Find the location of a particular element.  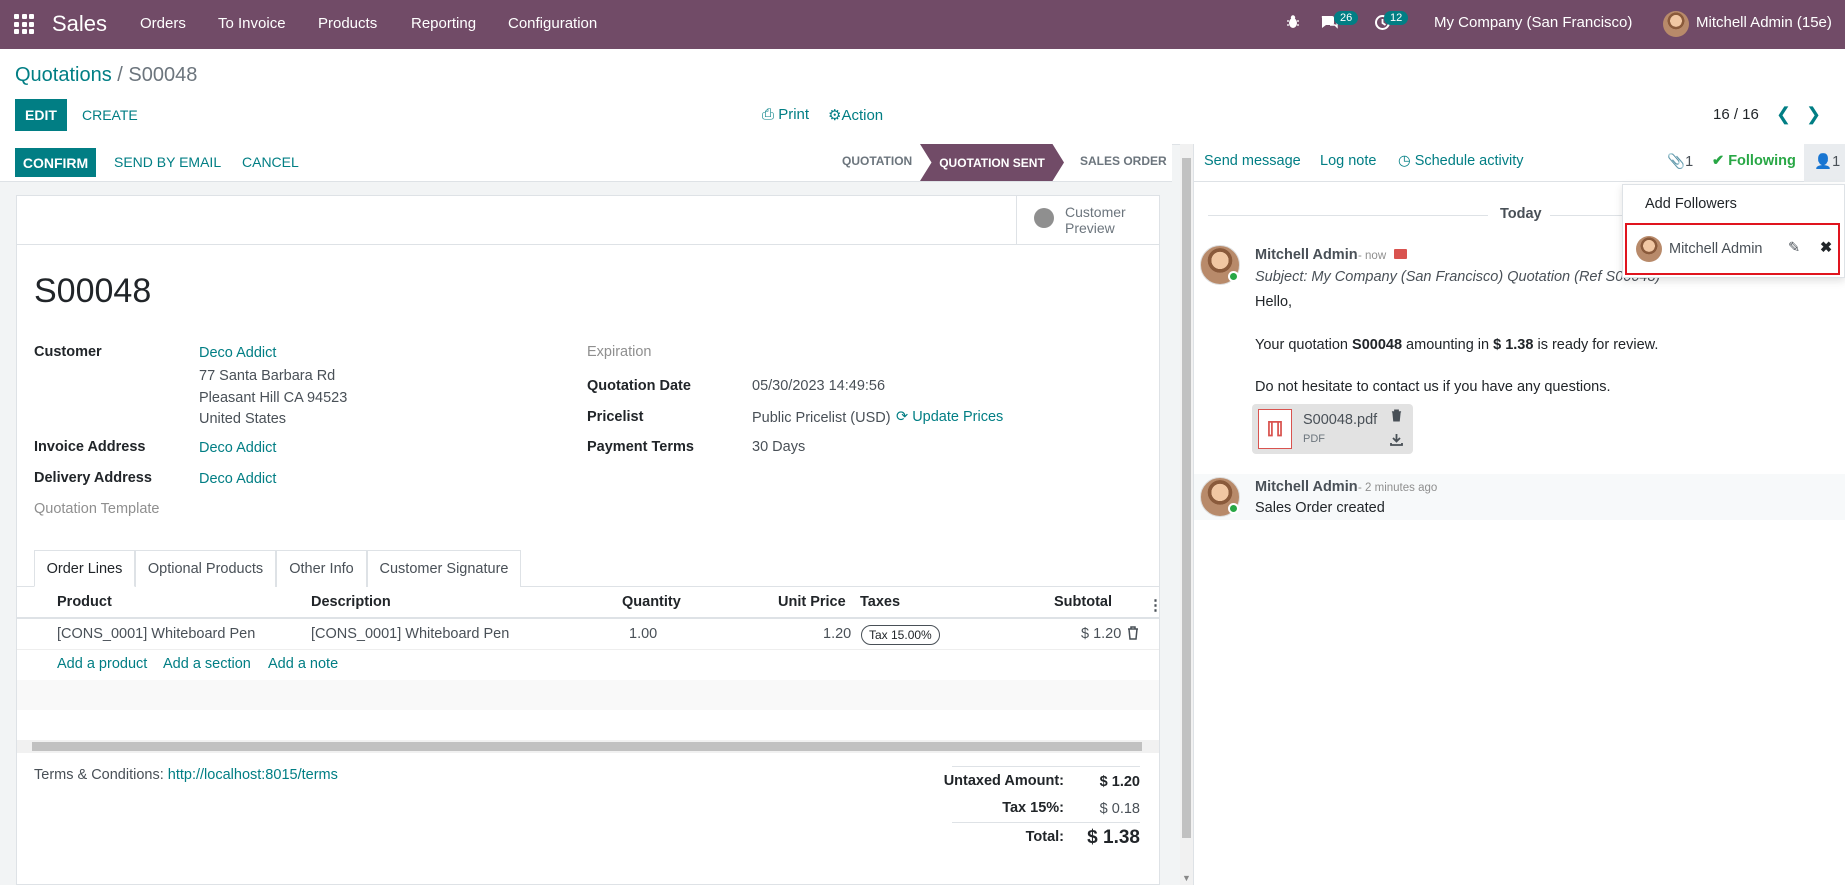

tax-label: Tax 15%: is located at coordinates (1033, 808).